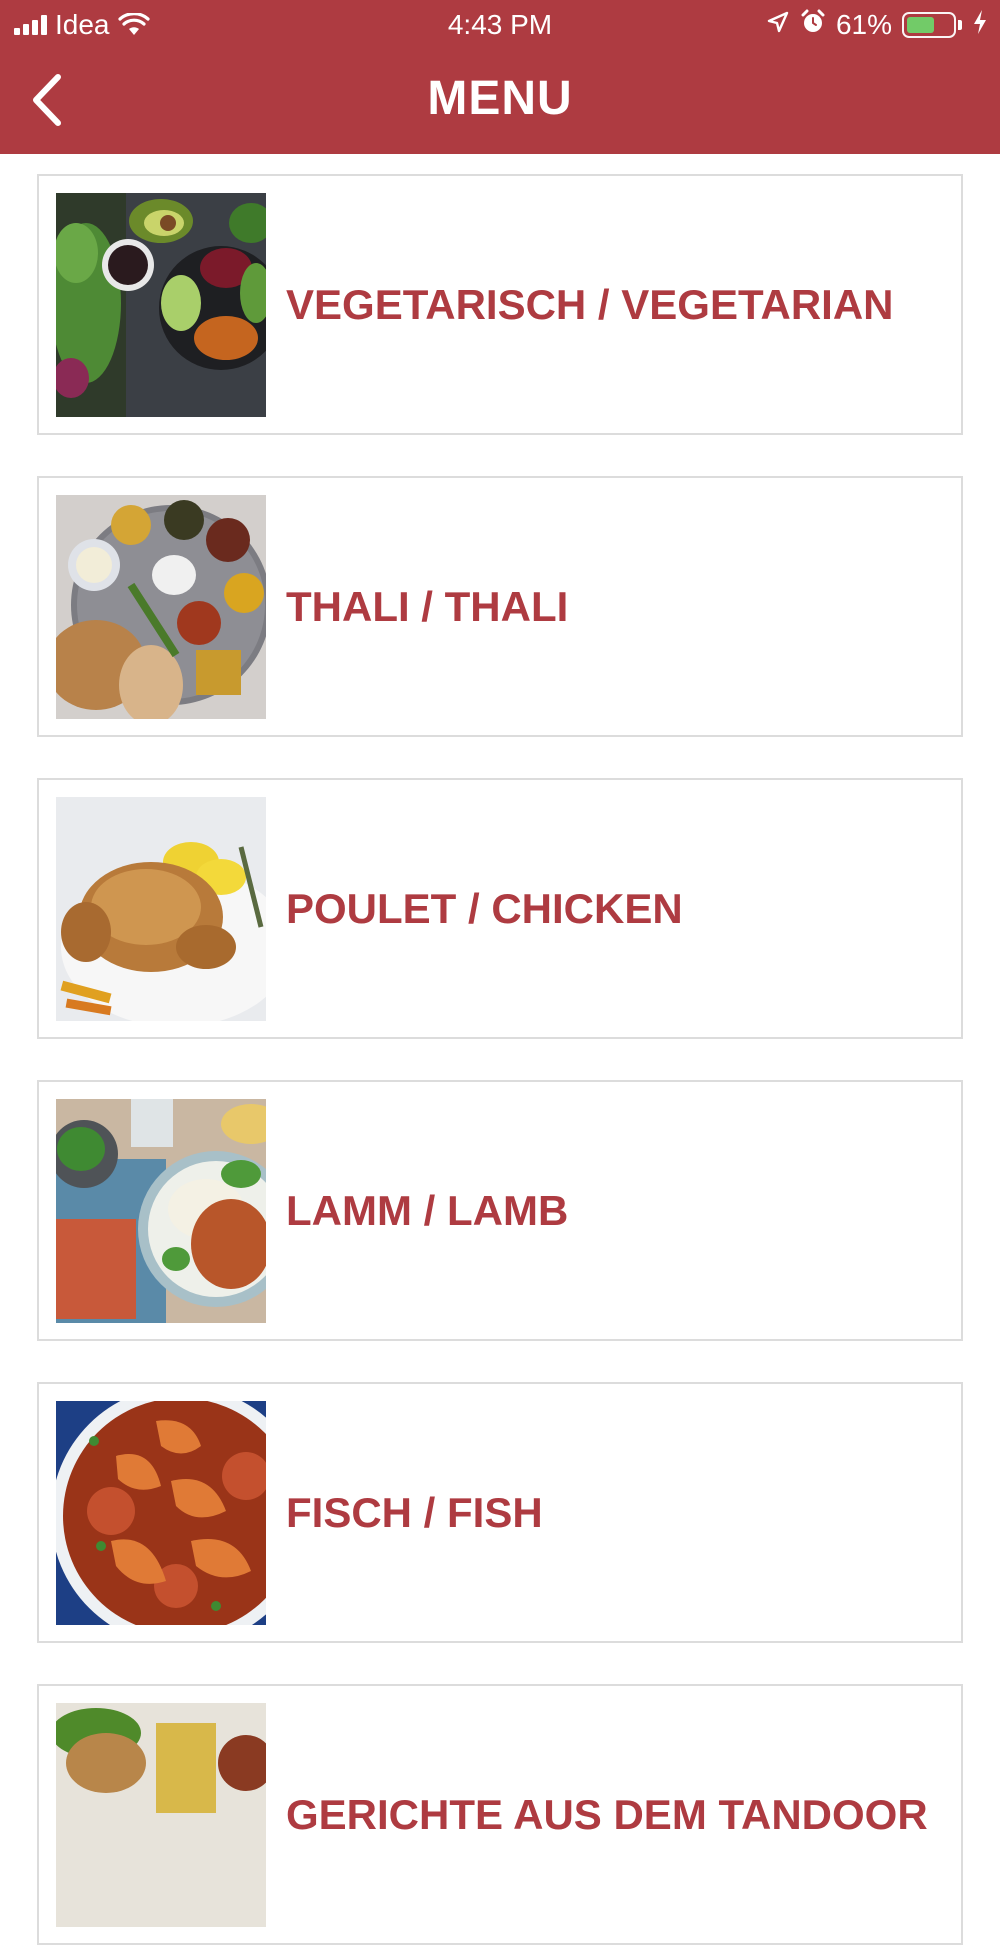 This screenshot has width=1000, height=1945. Describe the element at coordinates (590, 304) in the screenshot. I see `menu-item-label: VEGETARISCH / VEGETARIAN` at that location.